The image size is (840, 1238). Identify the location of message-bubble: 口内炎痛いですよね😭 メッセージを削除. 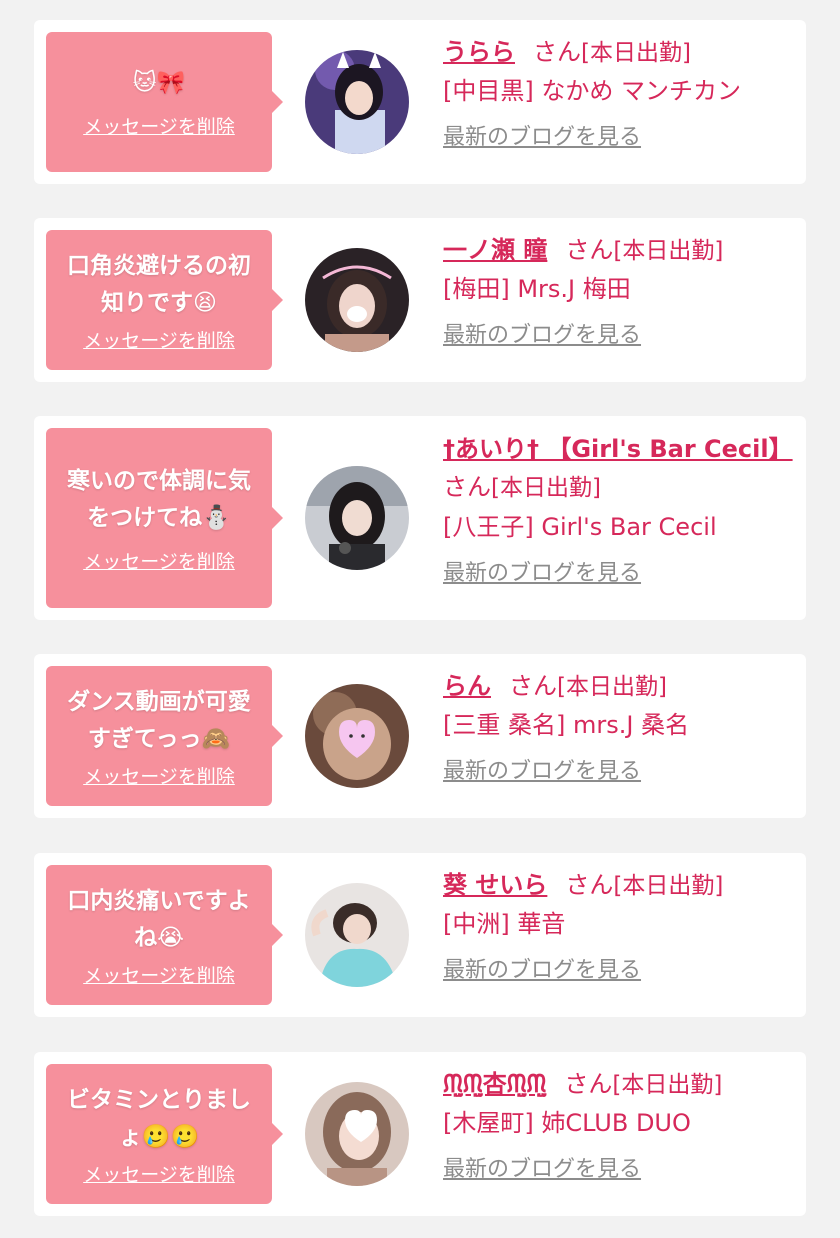
(159, 935).